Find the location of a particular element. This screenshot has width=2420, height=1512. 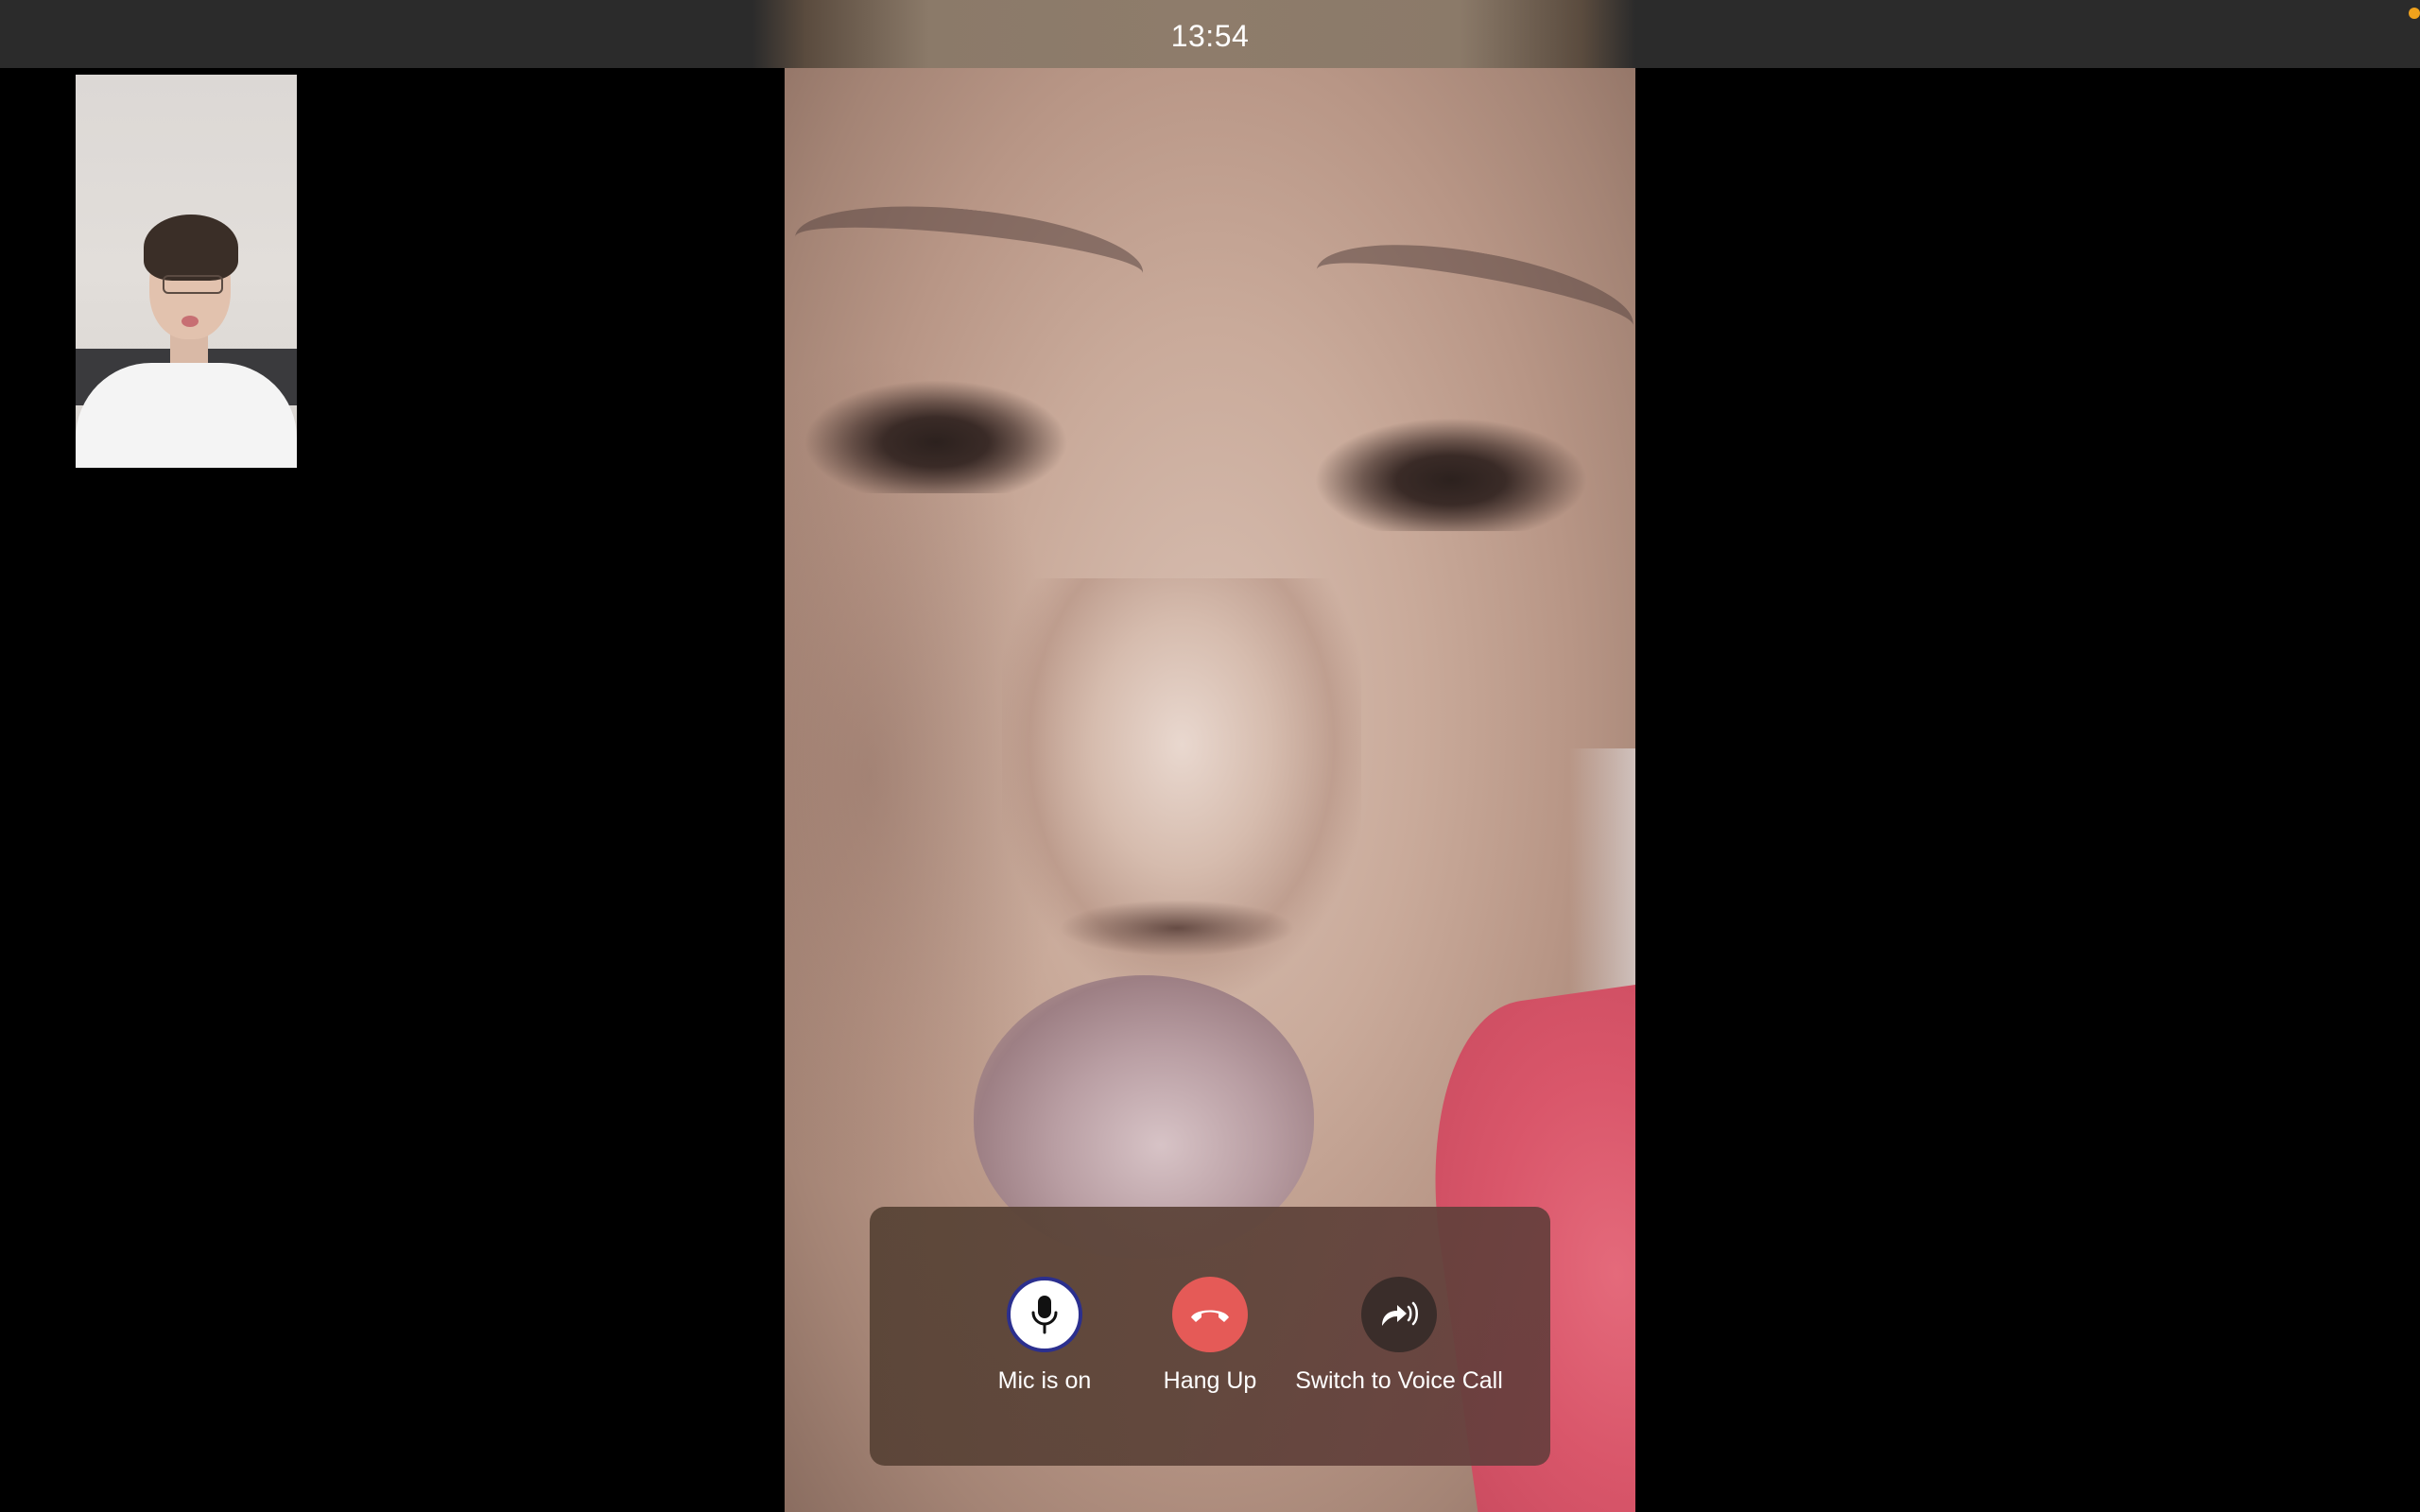

call-controls-panel: Mic is on Hang Up Switch to Voice Call is located at coordinates (1210, 1336).